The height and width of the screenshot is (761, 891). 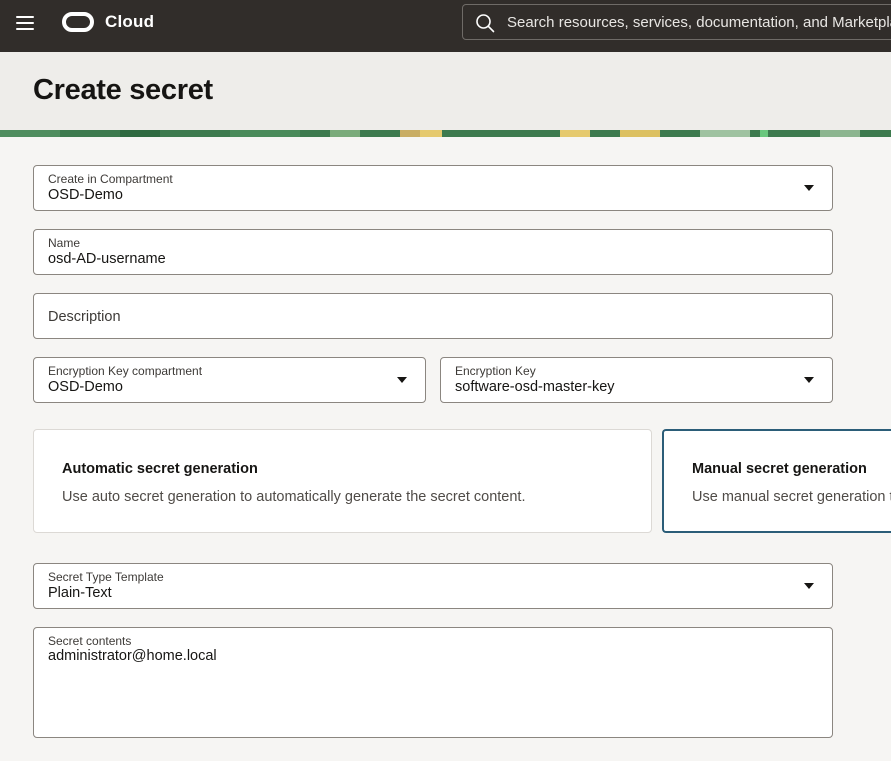 I want to click on encryption-key-select: Encryption Key software-osd-master-key, so click(x=636, y=380).